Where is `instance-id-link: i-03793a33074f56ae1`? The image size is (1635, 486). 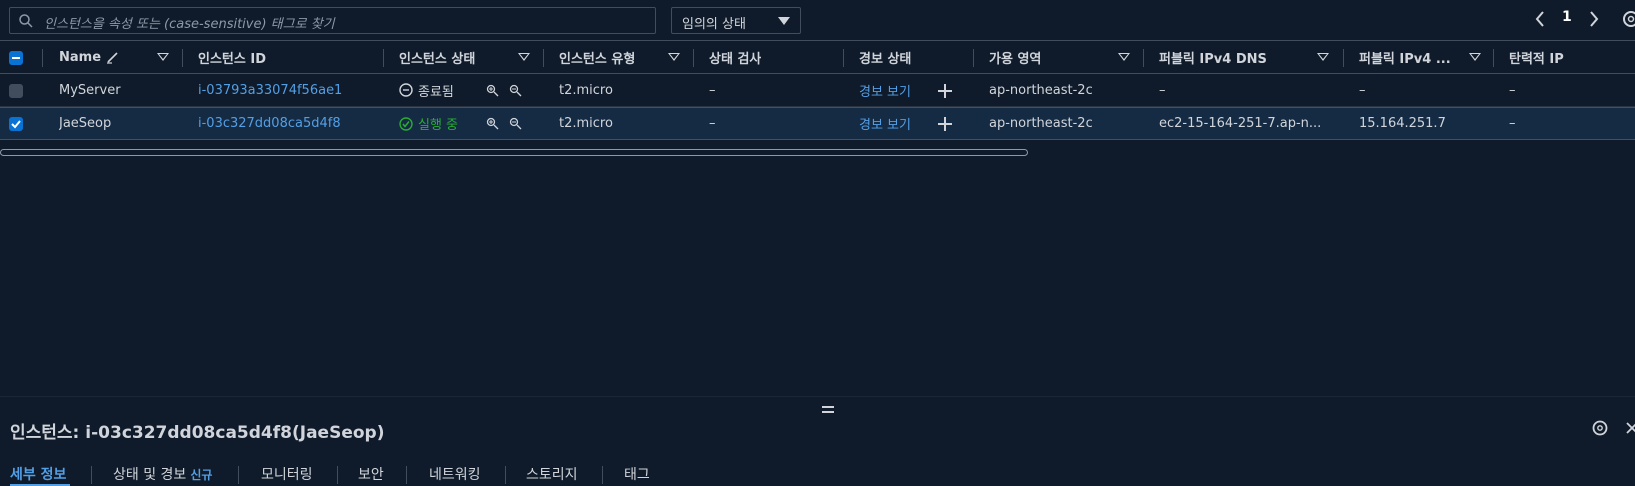 instance-id-link: i-03793a33074f56ae1 is located at coordinates (270, 90).